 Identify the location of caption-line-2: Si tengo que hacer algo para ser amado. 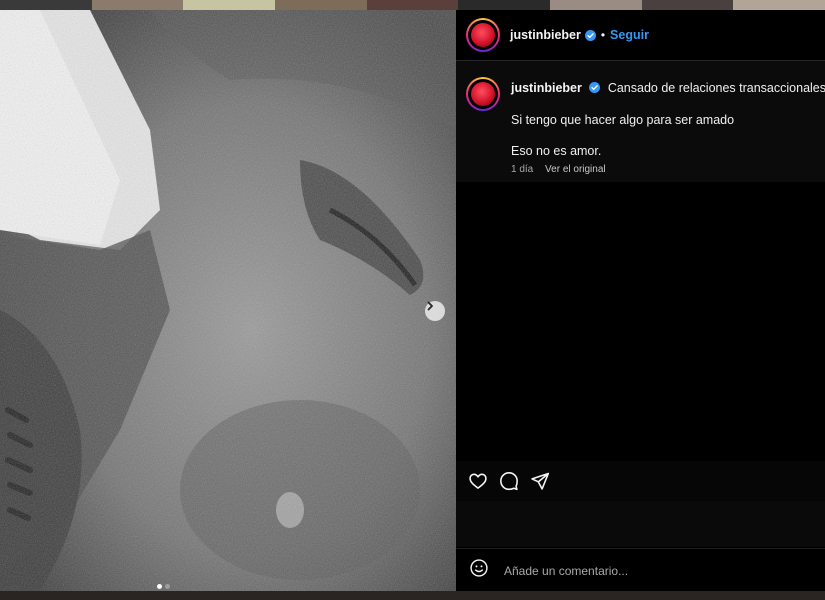
(623, 120).